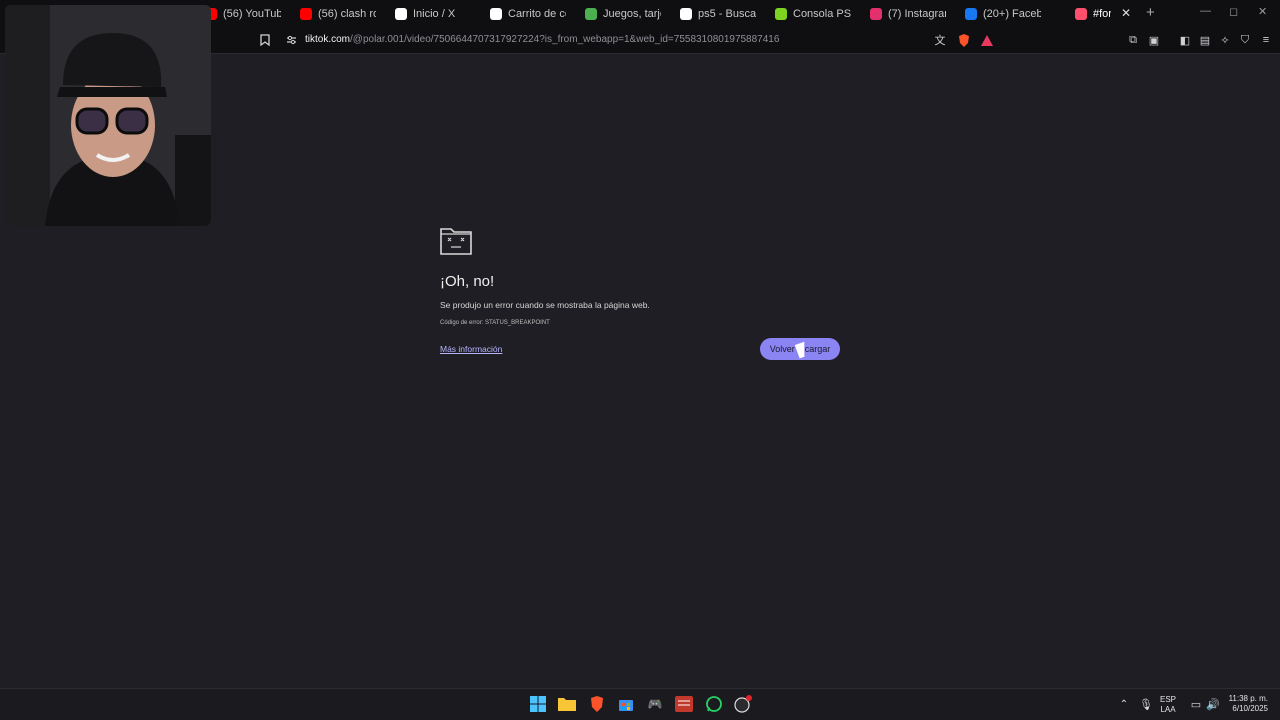 The height and width of the screenshot is (720, 1280). What do you see at coordinates (537, 13) in the screenshot?
I see `tab-title: Carrito de comp` at bounding box center [537, 13].